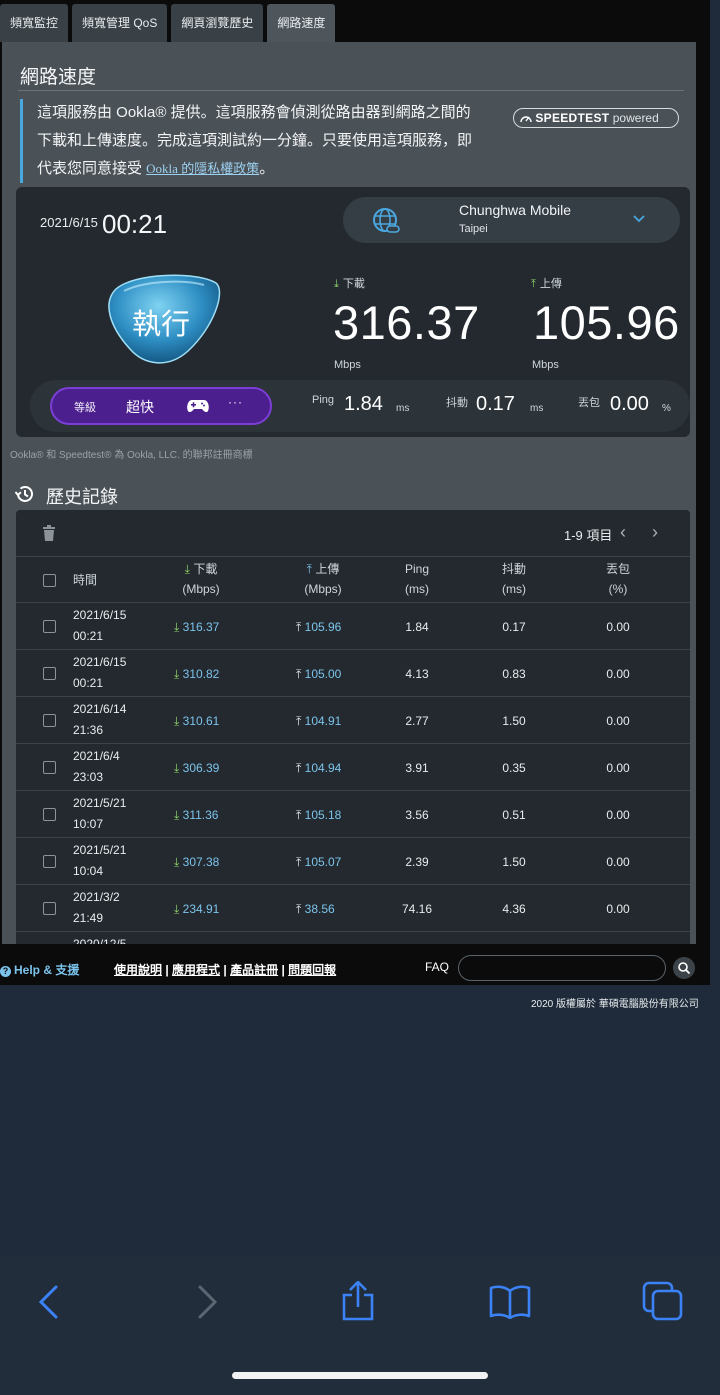  What do you see at coordinates (254, 970) in the screenshot?
I see `footer-link-register: 產品註冊` at bounding box center [254, 970].